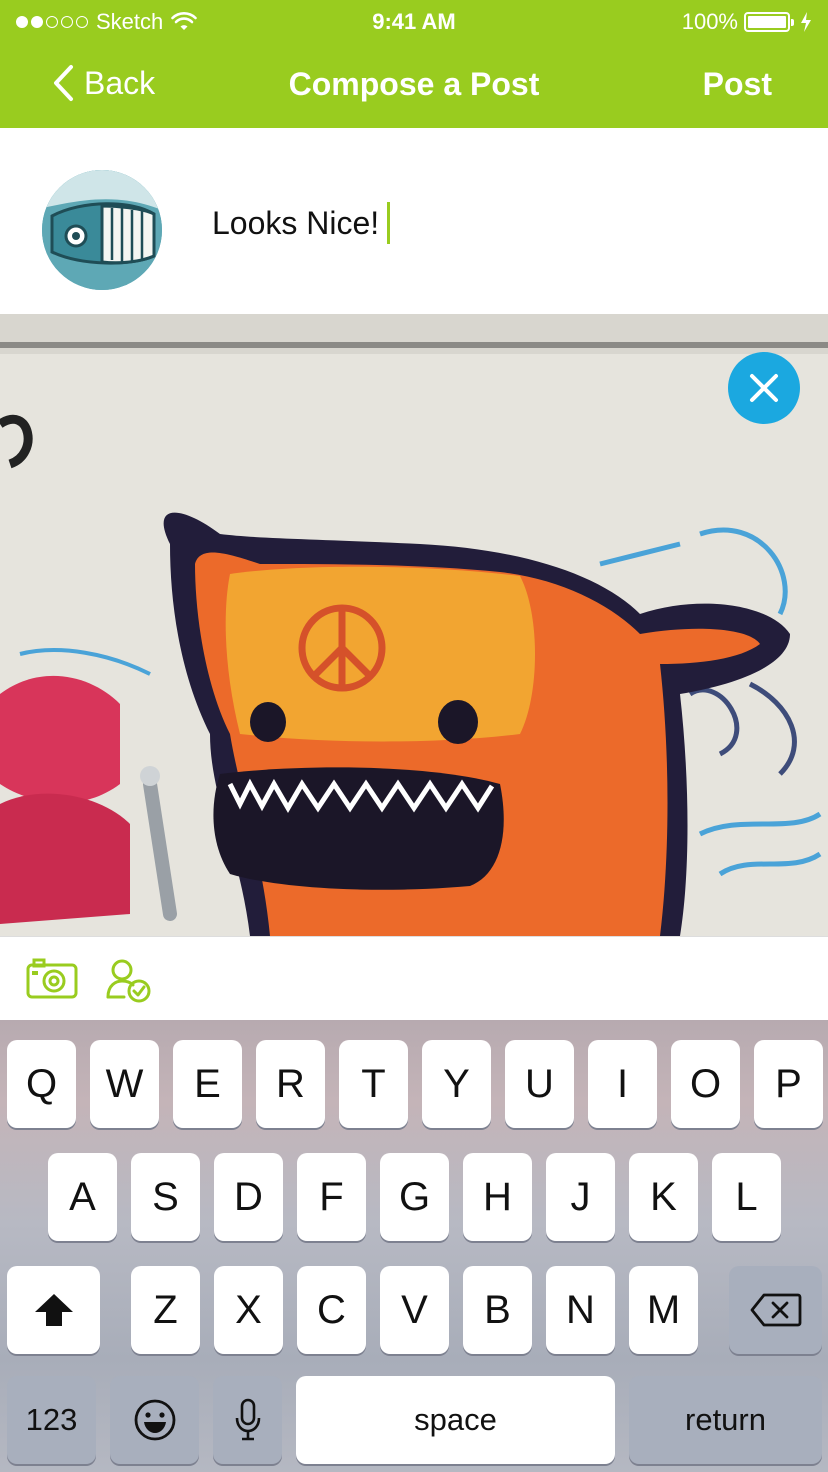  What do you see at coordinates (248, 1310) in the screenshot?
I see `key-x: X` at bounding box center [248, 1310].